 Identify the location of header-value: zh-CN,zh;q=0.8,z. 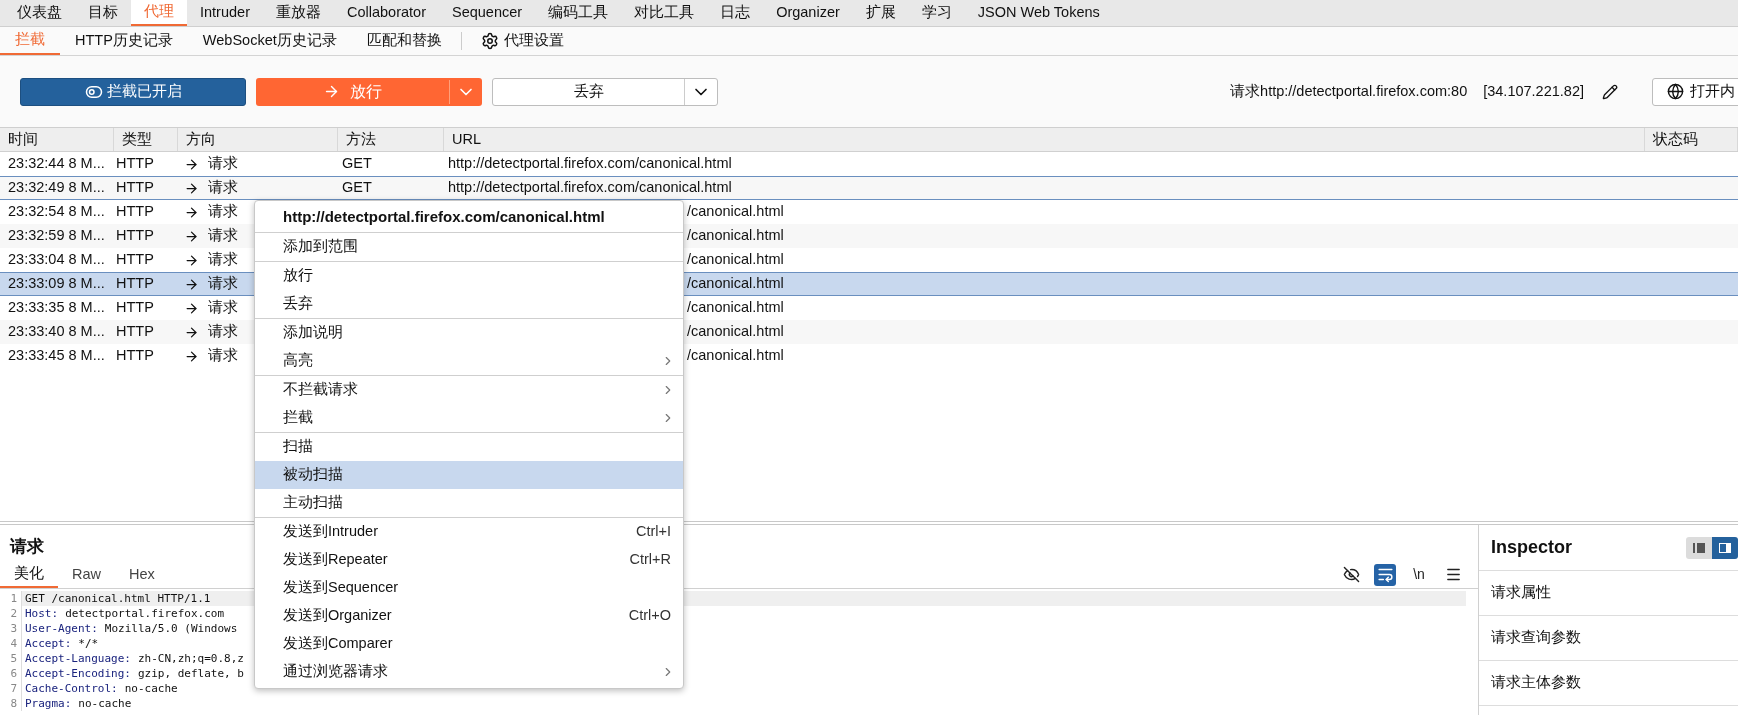
(190, 658).